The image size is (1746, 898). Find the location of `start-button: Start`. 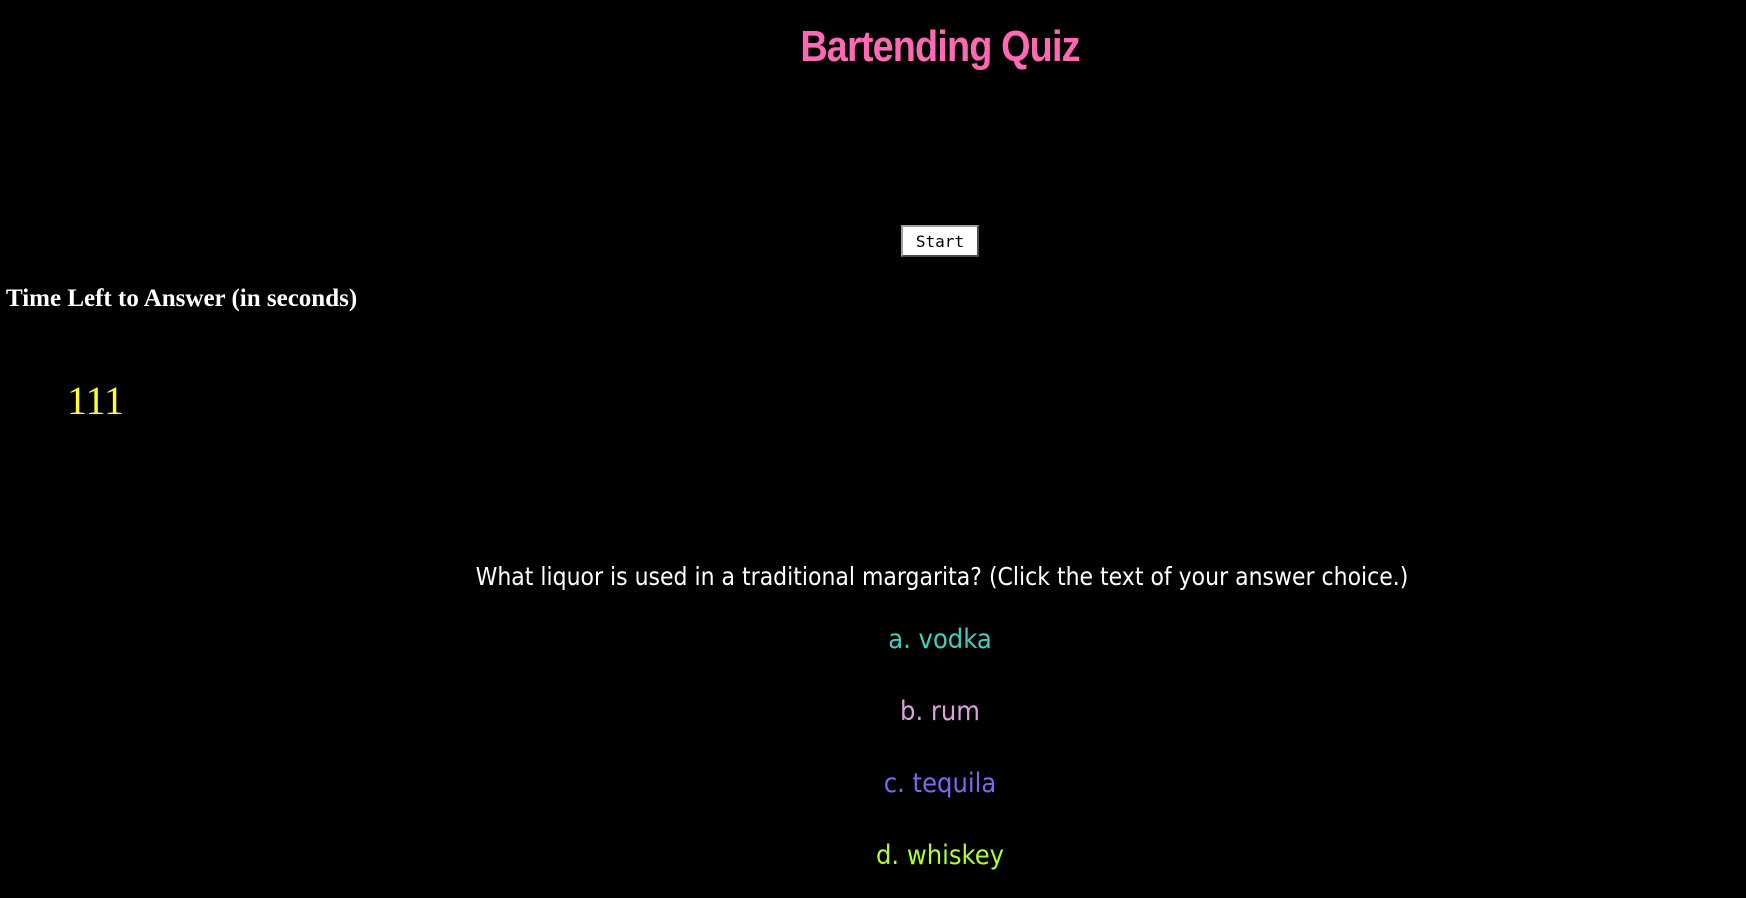

start-button: Start is located at coordinates (940, 241).